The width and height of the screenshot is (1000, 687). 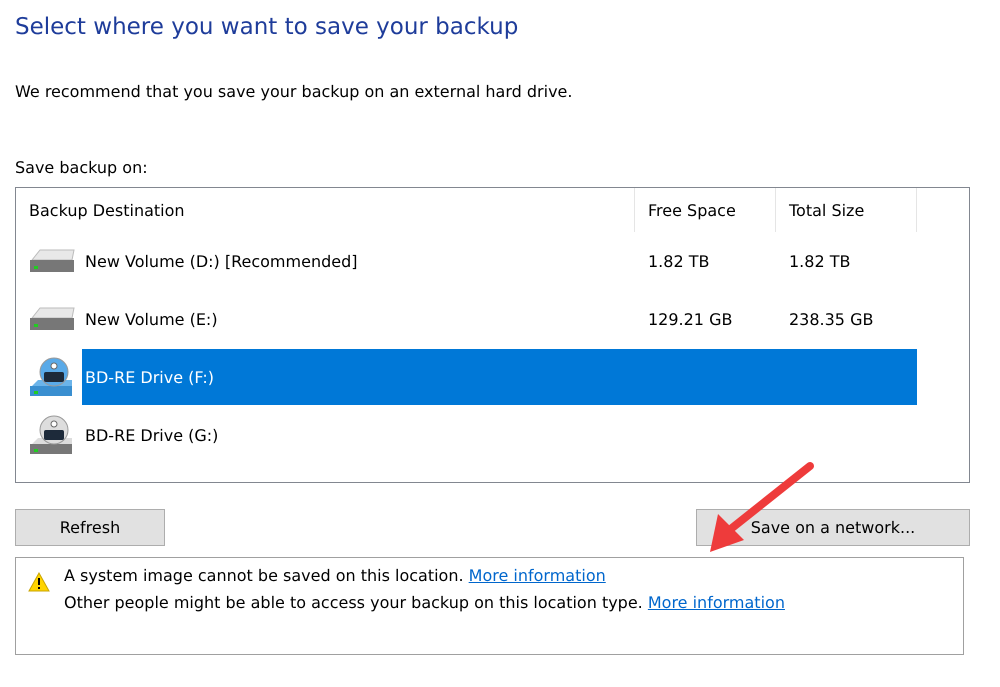 I want to click on free-space-cell-text: 129.21 GB, so click(x=690, y=319).